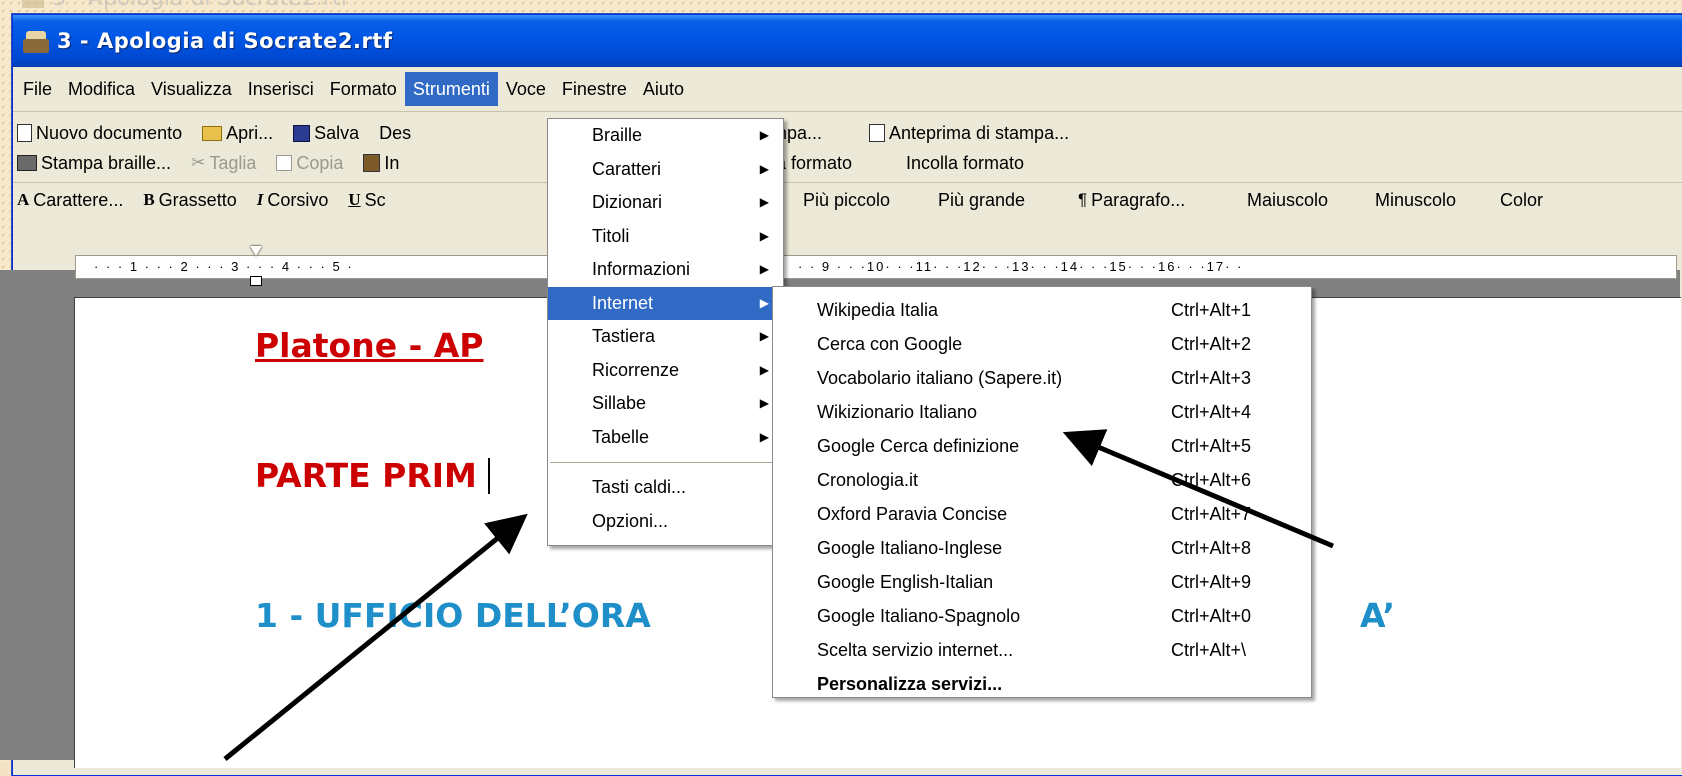 This screenshot has height=776, width=1682. Describe the element at coordinates (847, 41) in the screenshot. I see `title-bar: 3 - Apologia di Socrate2.rtf` at that location.